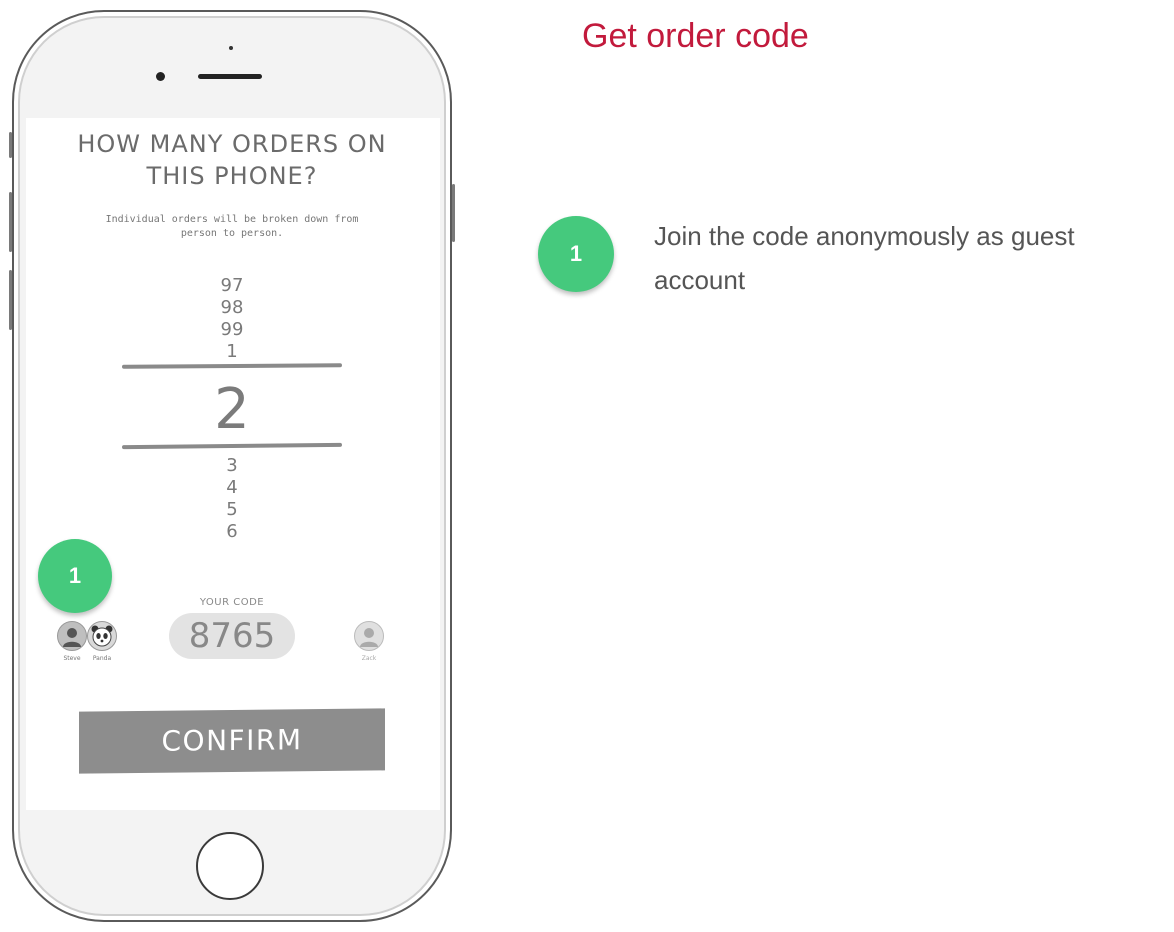  I want to click on your-code-label: YOUR CODE, so click(232, 602).